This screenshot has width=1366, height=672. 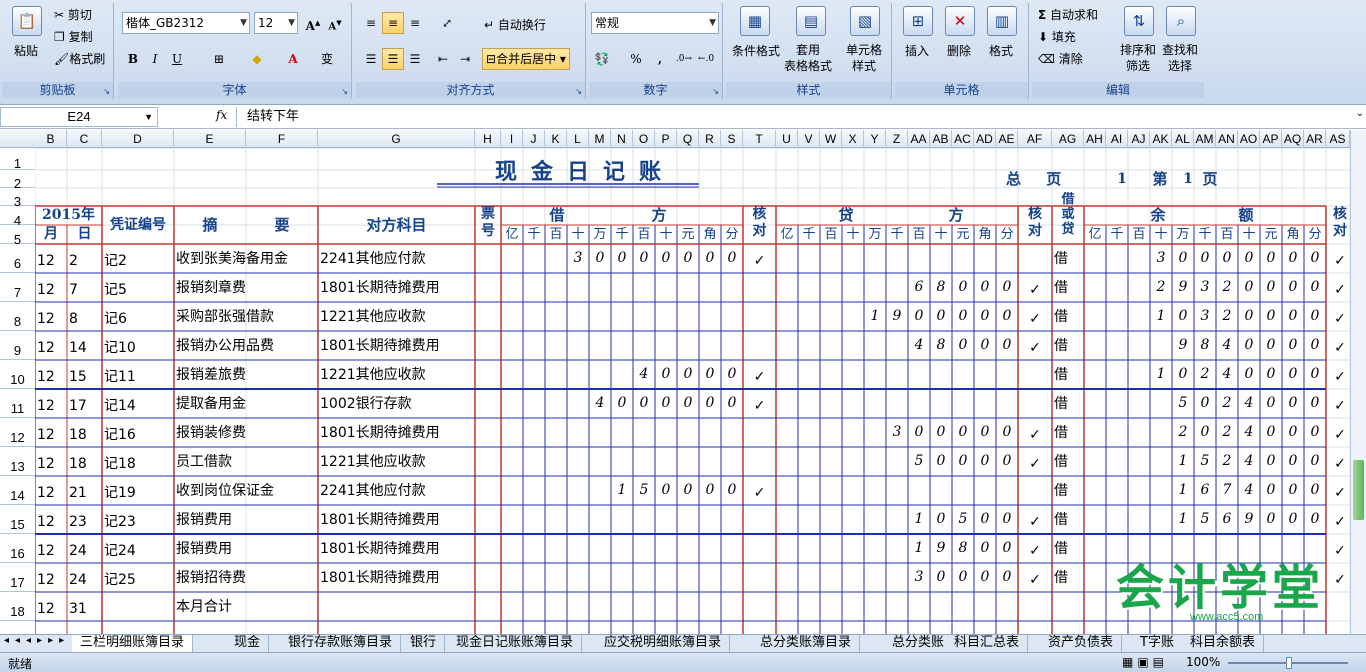 I want to click on sheet-tab: 现金日记账账簿目录, so click(x=515, y=643).